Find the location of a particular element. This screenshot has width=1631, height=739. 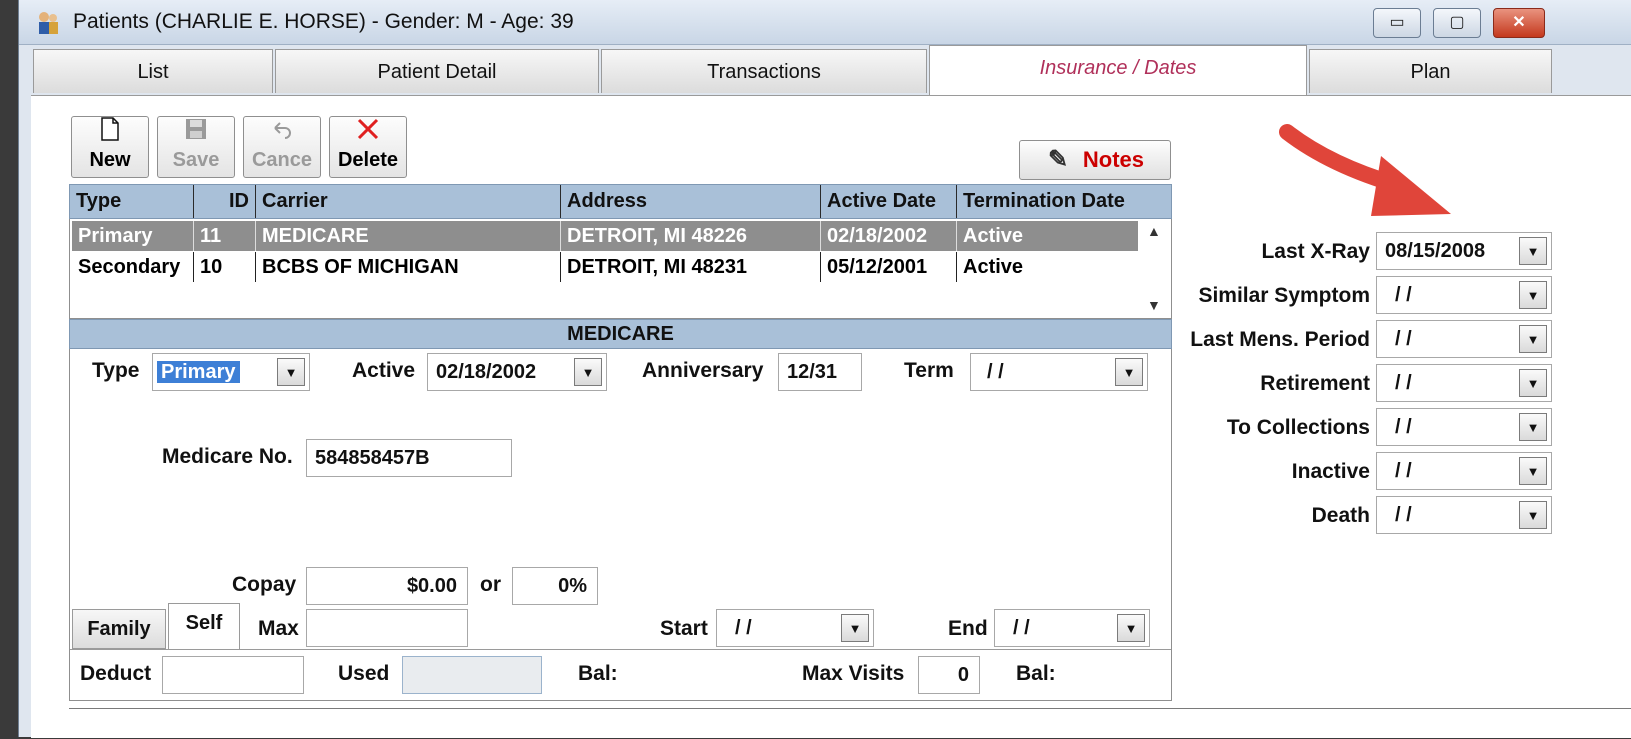

close-button: ✕ is located at coordinates (1519, 23).